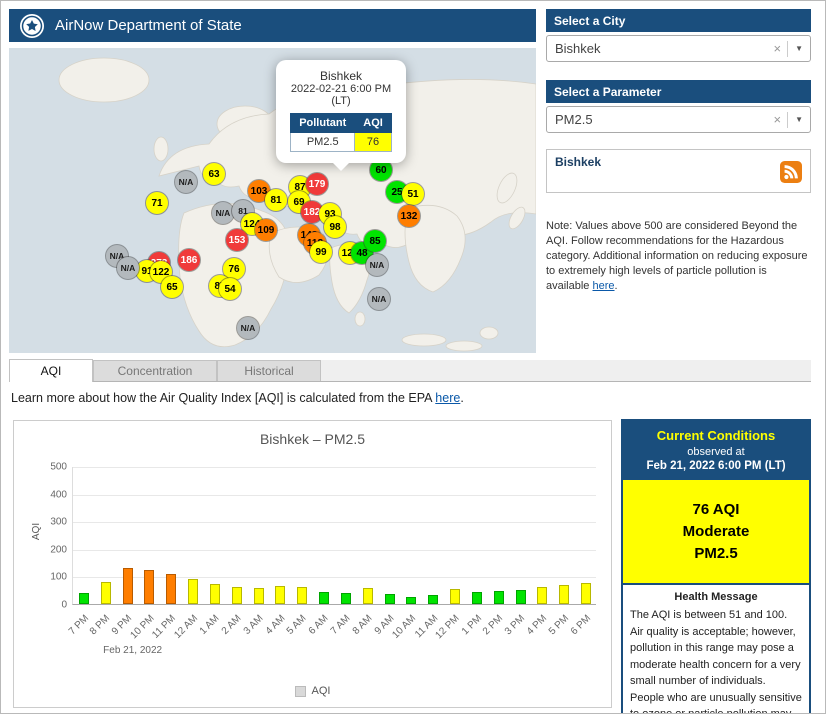  What do you see at coordinates (32, 26) in the screenshot?
I see `dos-seal-logo` at bounding box center [32, 26].